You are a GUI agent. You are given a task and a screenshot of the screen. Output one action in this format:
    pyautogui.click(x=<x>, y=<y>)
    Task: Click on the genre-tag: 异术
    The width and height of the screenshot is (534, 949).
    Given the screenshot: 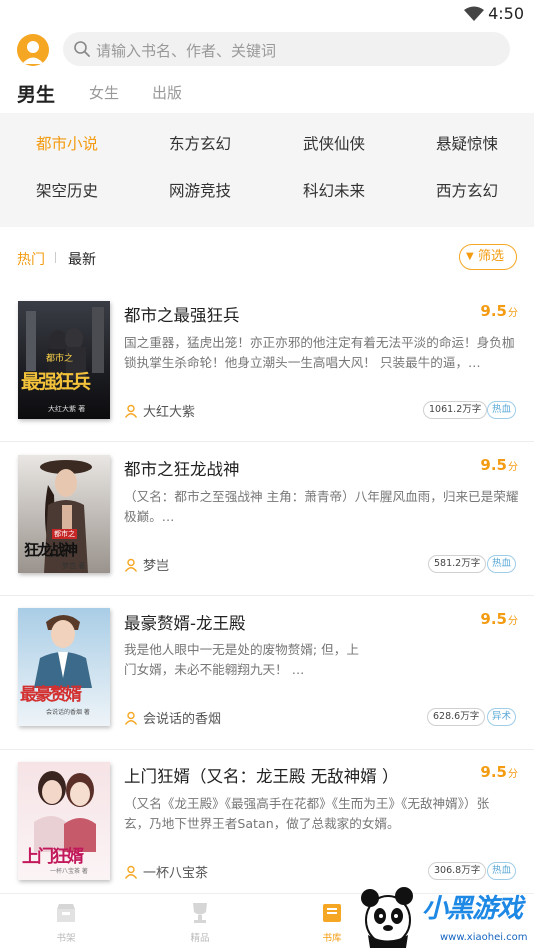 What is the action you would take?
    pyautogui.click(x=502, y=717)
    